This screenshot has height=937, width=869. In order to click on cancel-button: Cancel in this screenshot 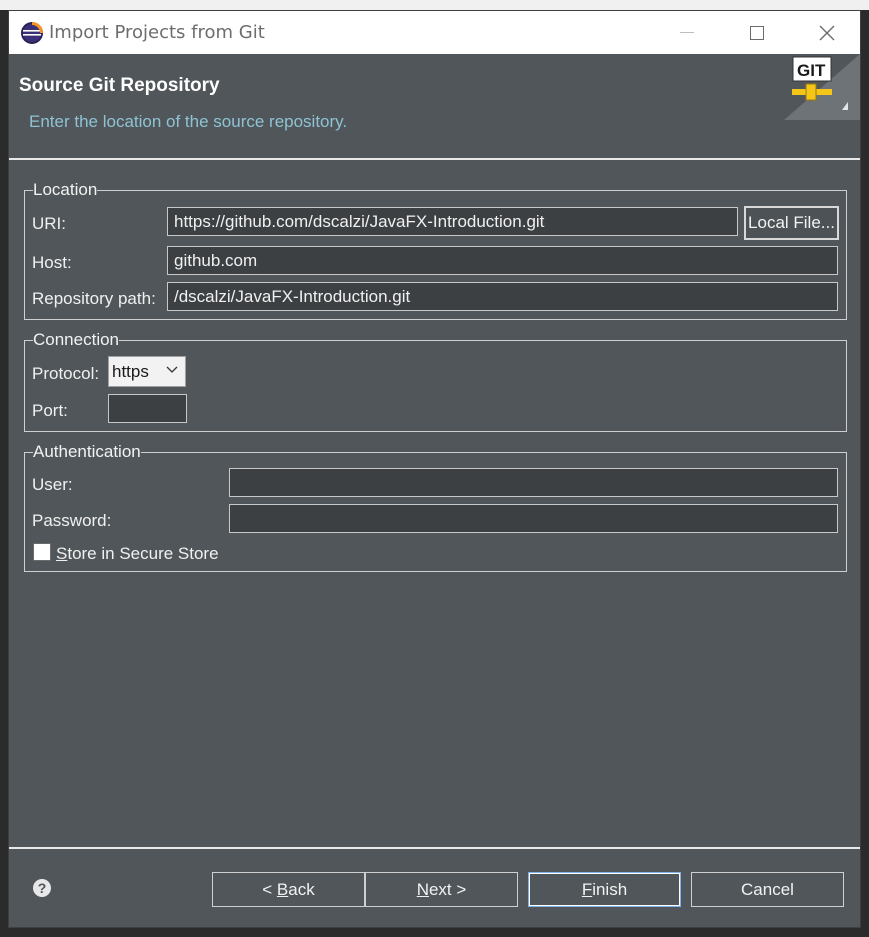, I will do `click(767, 889)`.